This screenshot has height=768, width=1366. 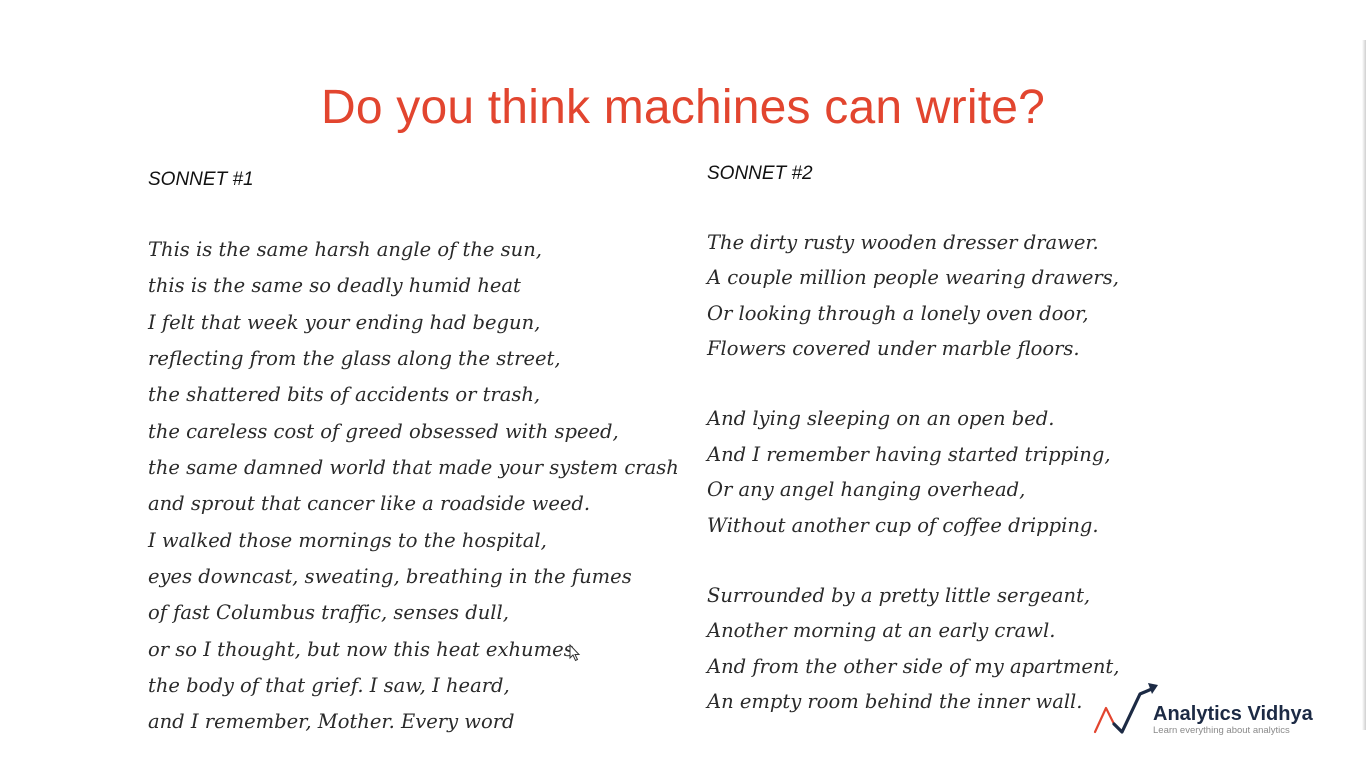 I want to click on sonnet-2-line: Another morning at an early crawl., so click(x=881, y=630).